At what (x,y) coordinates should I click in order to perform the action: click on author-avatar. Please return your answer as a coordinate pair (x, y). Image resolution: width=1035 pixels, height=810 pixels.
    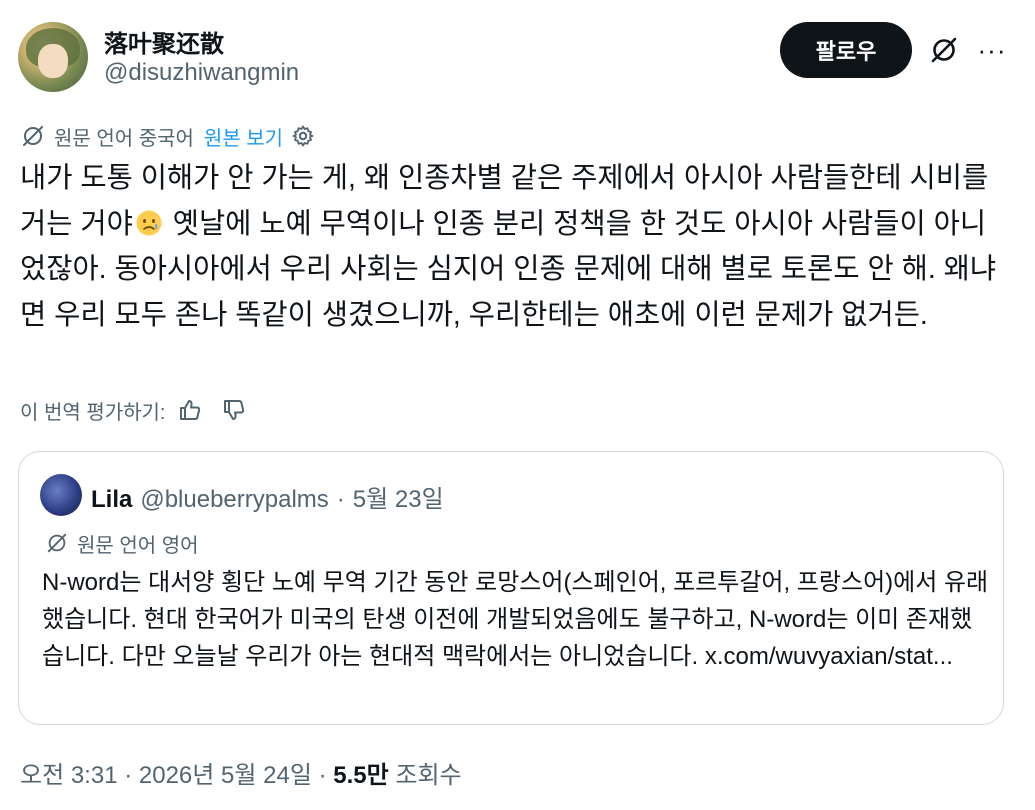
    Looking at the image, I should click on (53, 57).